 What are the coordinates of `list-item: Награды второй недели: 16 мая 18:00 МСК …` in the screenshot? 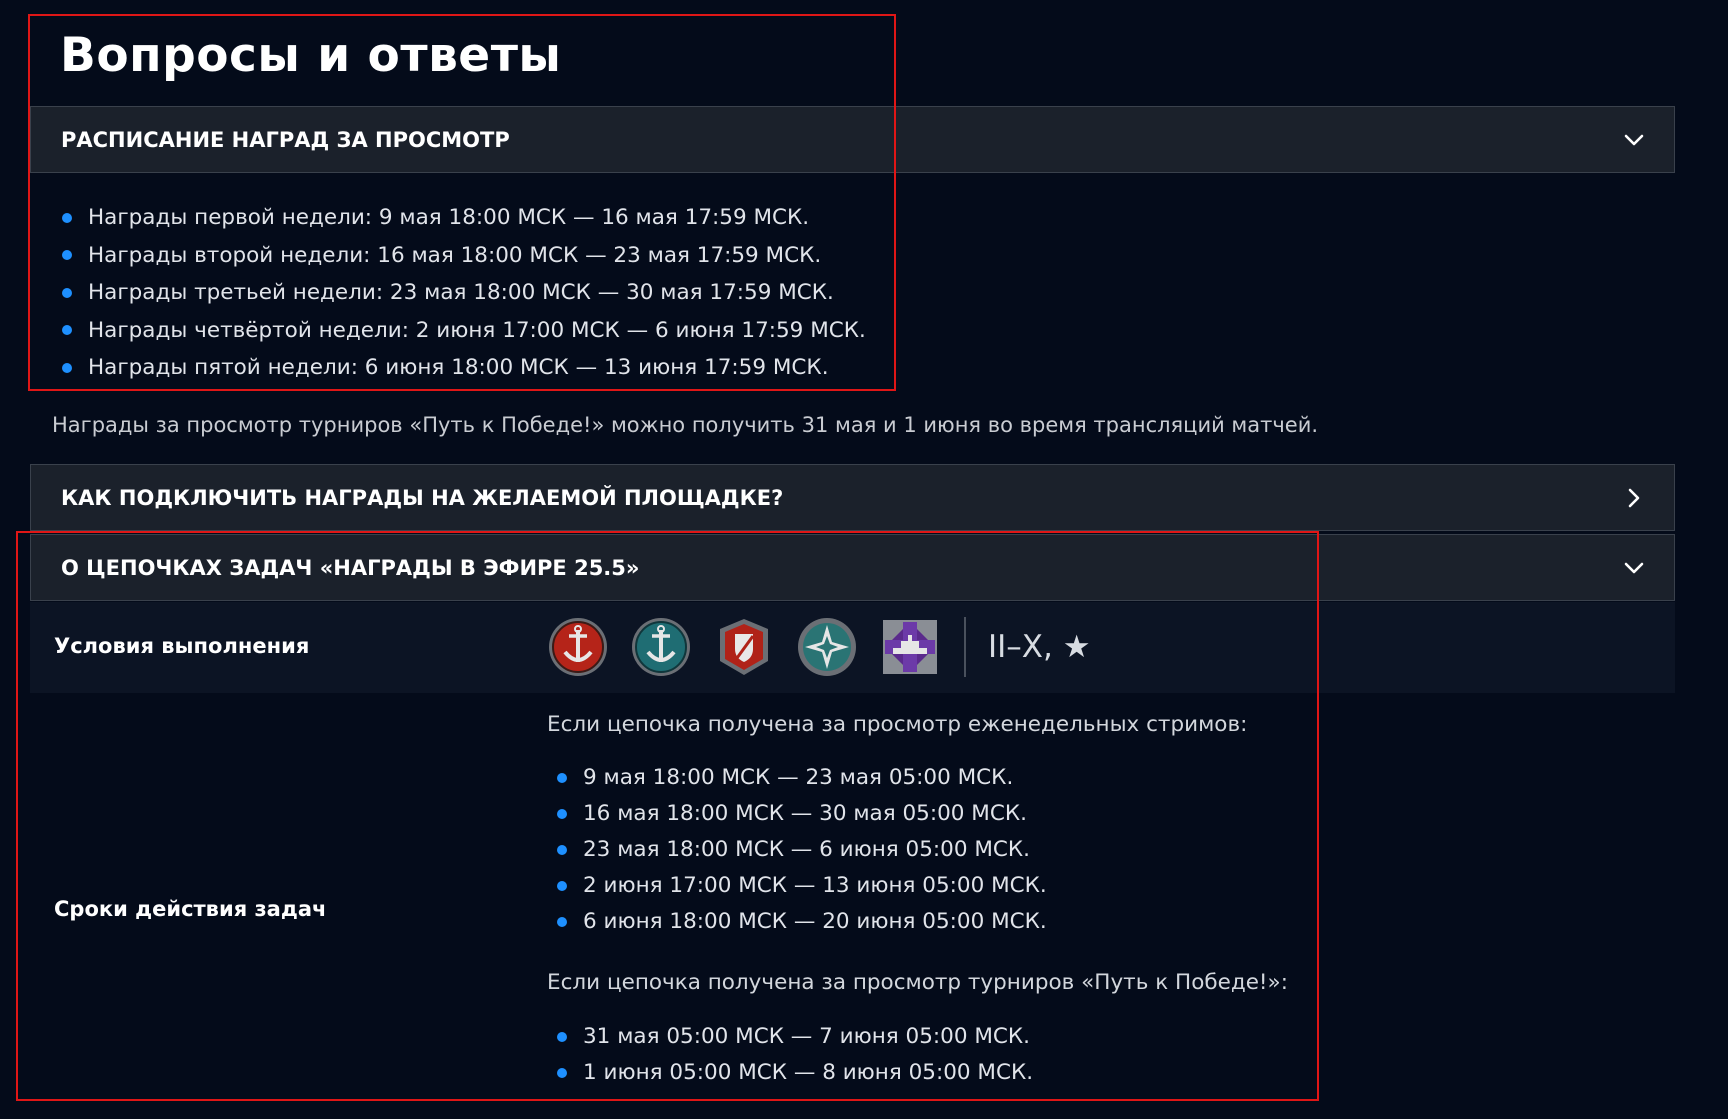 It's located at (464, 256).